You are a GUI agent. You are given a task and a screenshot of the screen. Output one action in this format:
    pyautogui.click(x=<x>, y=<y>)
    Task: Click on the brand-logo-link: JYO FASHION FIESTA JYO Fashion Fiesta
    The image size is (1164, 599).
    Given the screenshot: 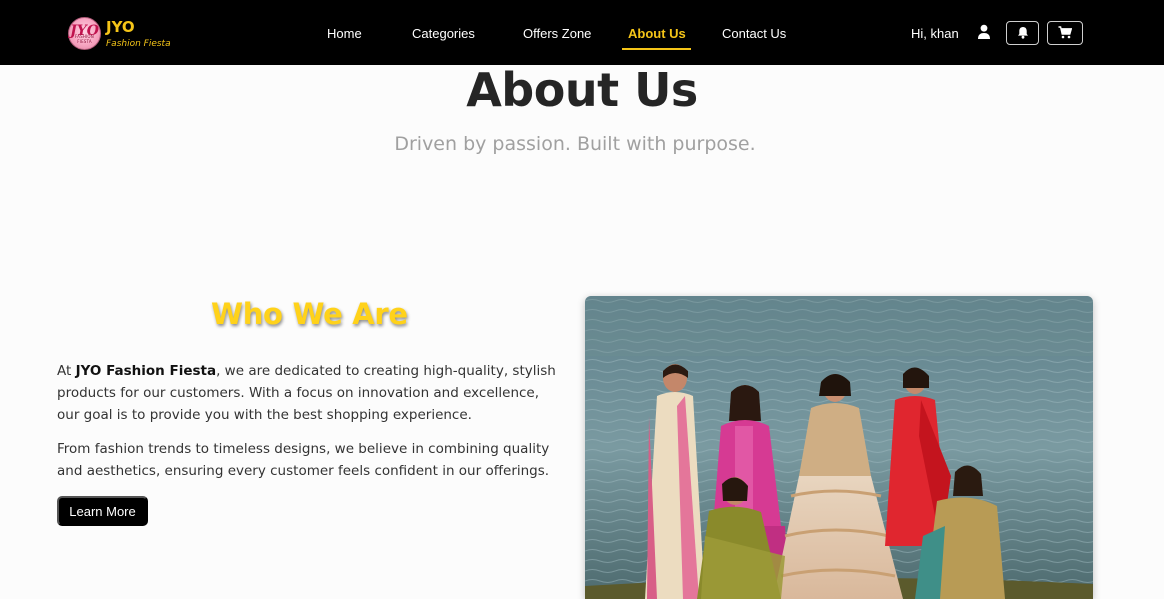 What is the action you would take?
    pyautogui.click(x=119, y=33)
    